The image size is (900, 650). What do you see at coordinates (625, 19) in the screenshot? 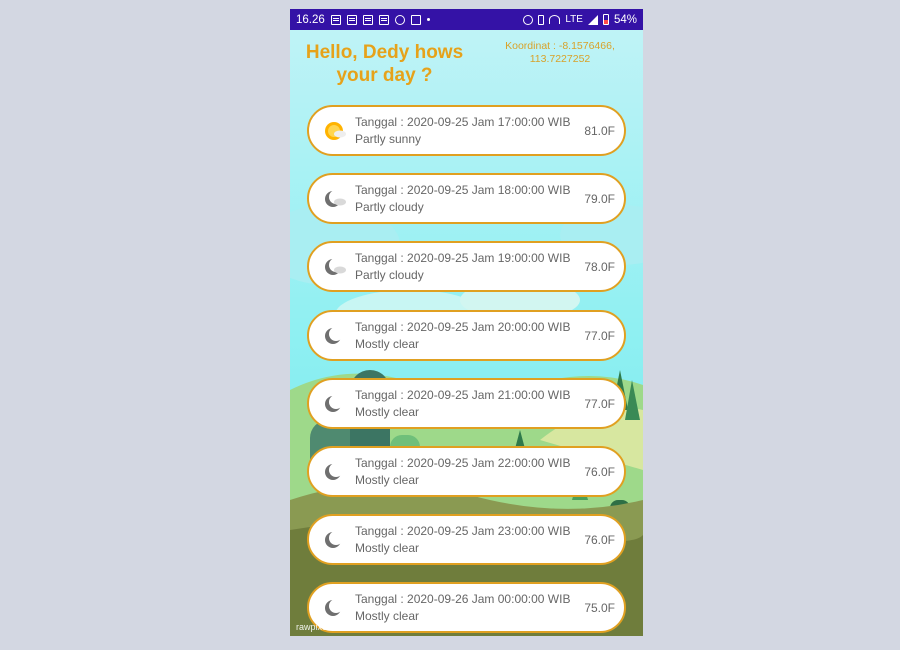
I see `battery-level: 54%` at bounding box center [625, 19].